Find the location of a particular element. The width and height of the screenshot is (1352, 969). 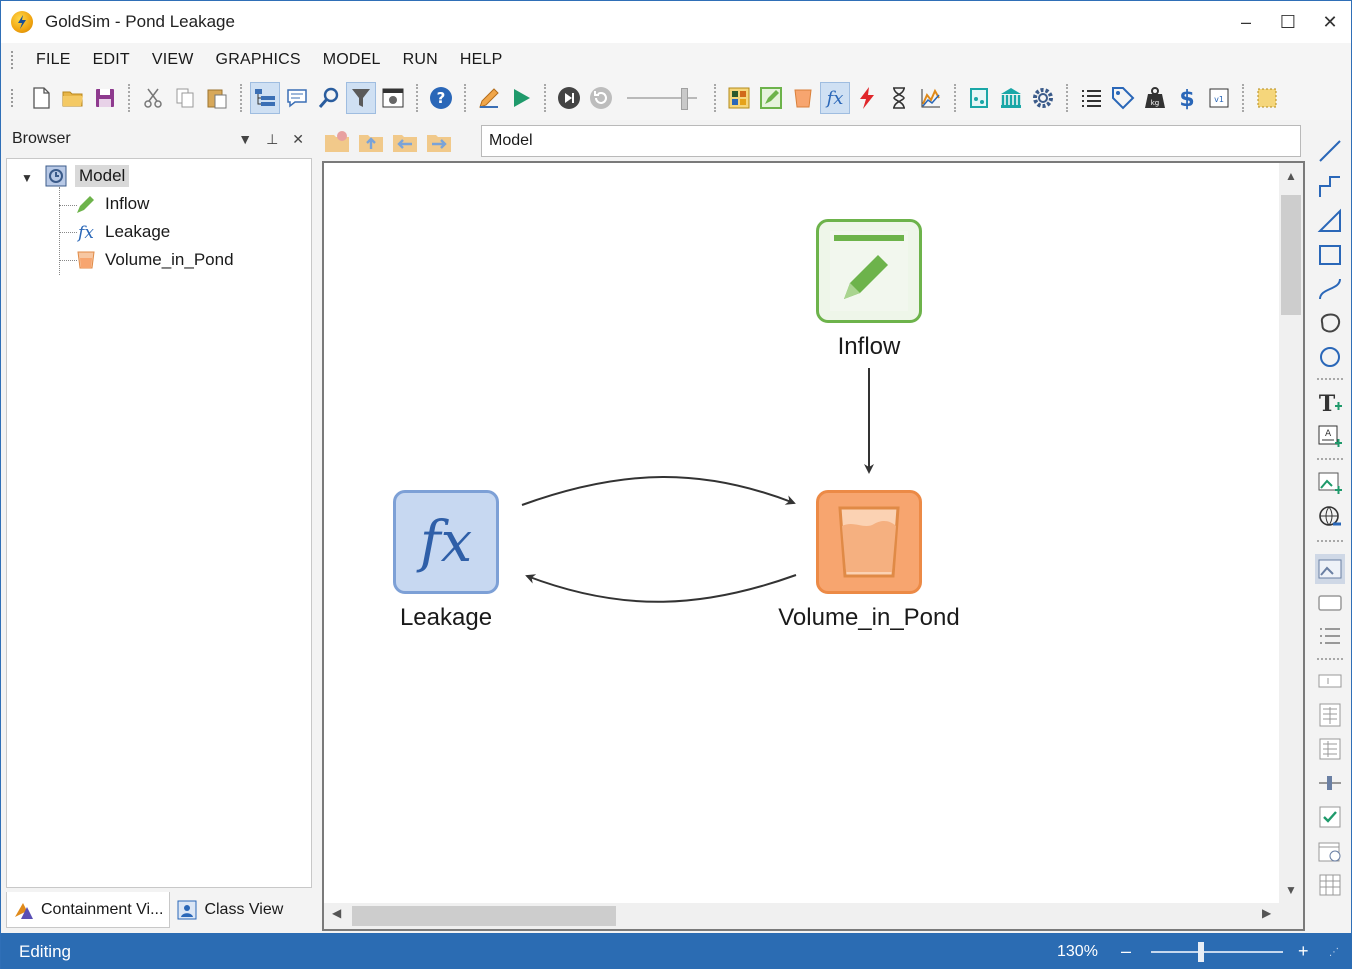

vertical-scrollbar: ▲ ▼ is located at coordinates (1291, 533).